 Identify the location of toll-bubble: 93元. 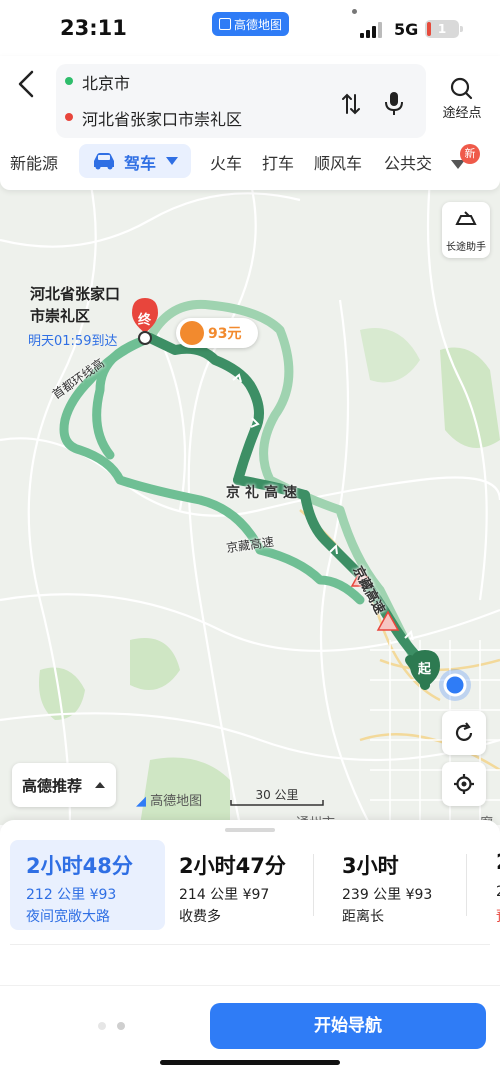
(217, 333).